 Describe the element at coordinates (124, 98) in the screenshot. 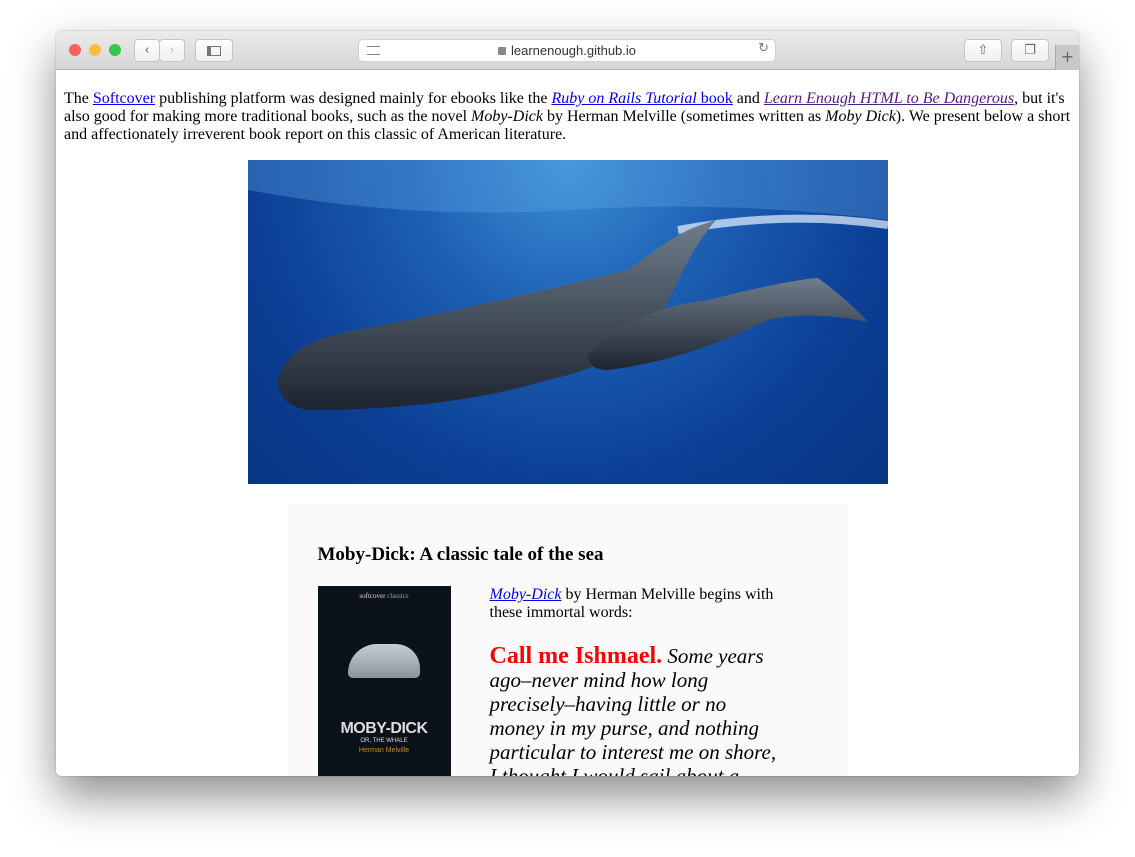

I see `softcover-link: Softcover` at that location.